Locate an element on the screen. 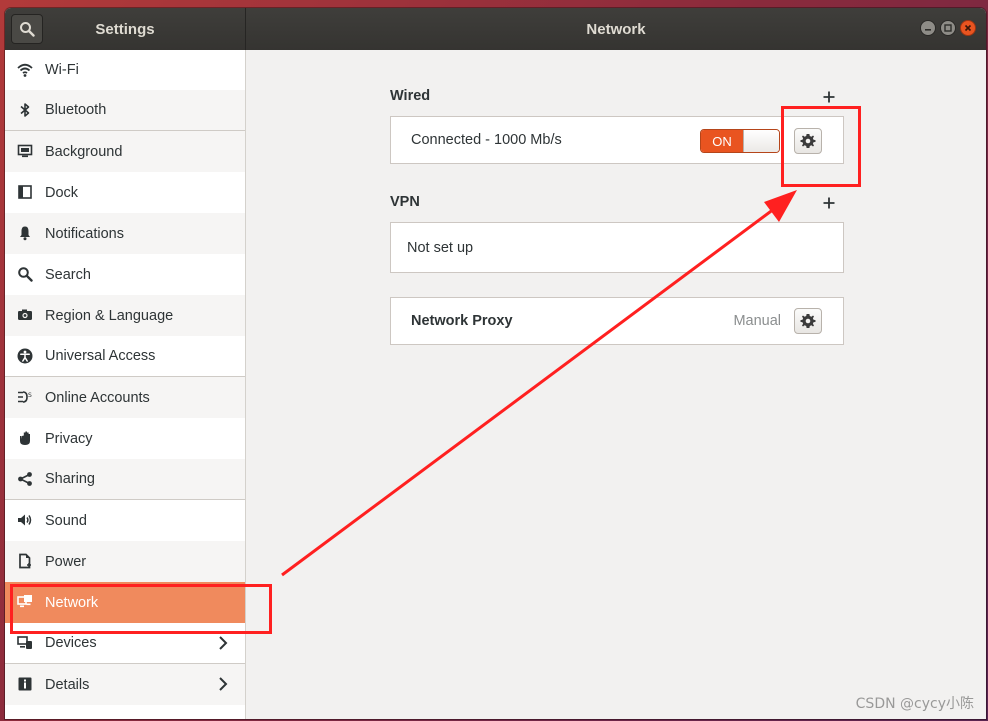  header-bar: Settings Network is located at coordinates (495, 29).